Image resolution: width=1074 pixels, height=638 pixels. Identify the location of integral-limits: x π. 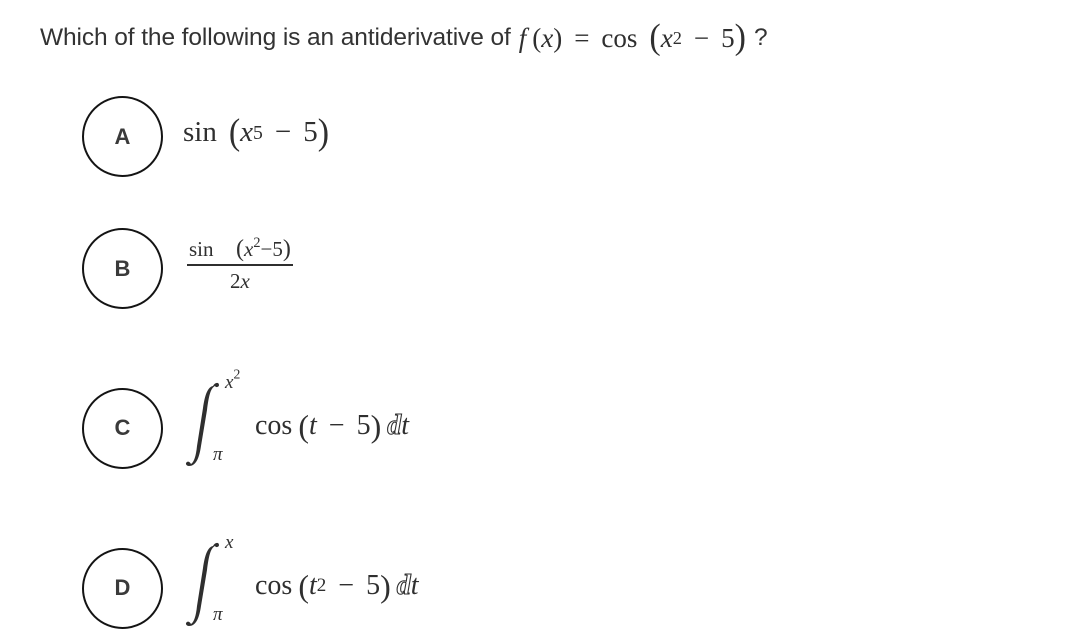
(217, 585).